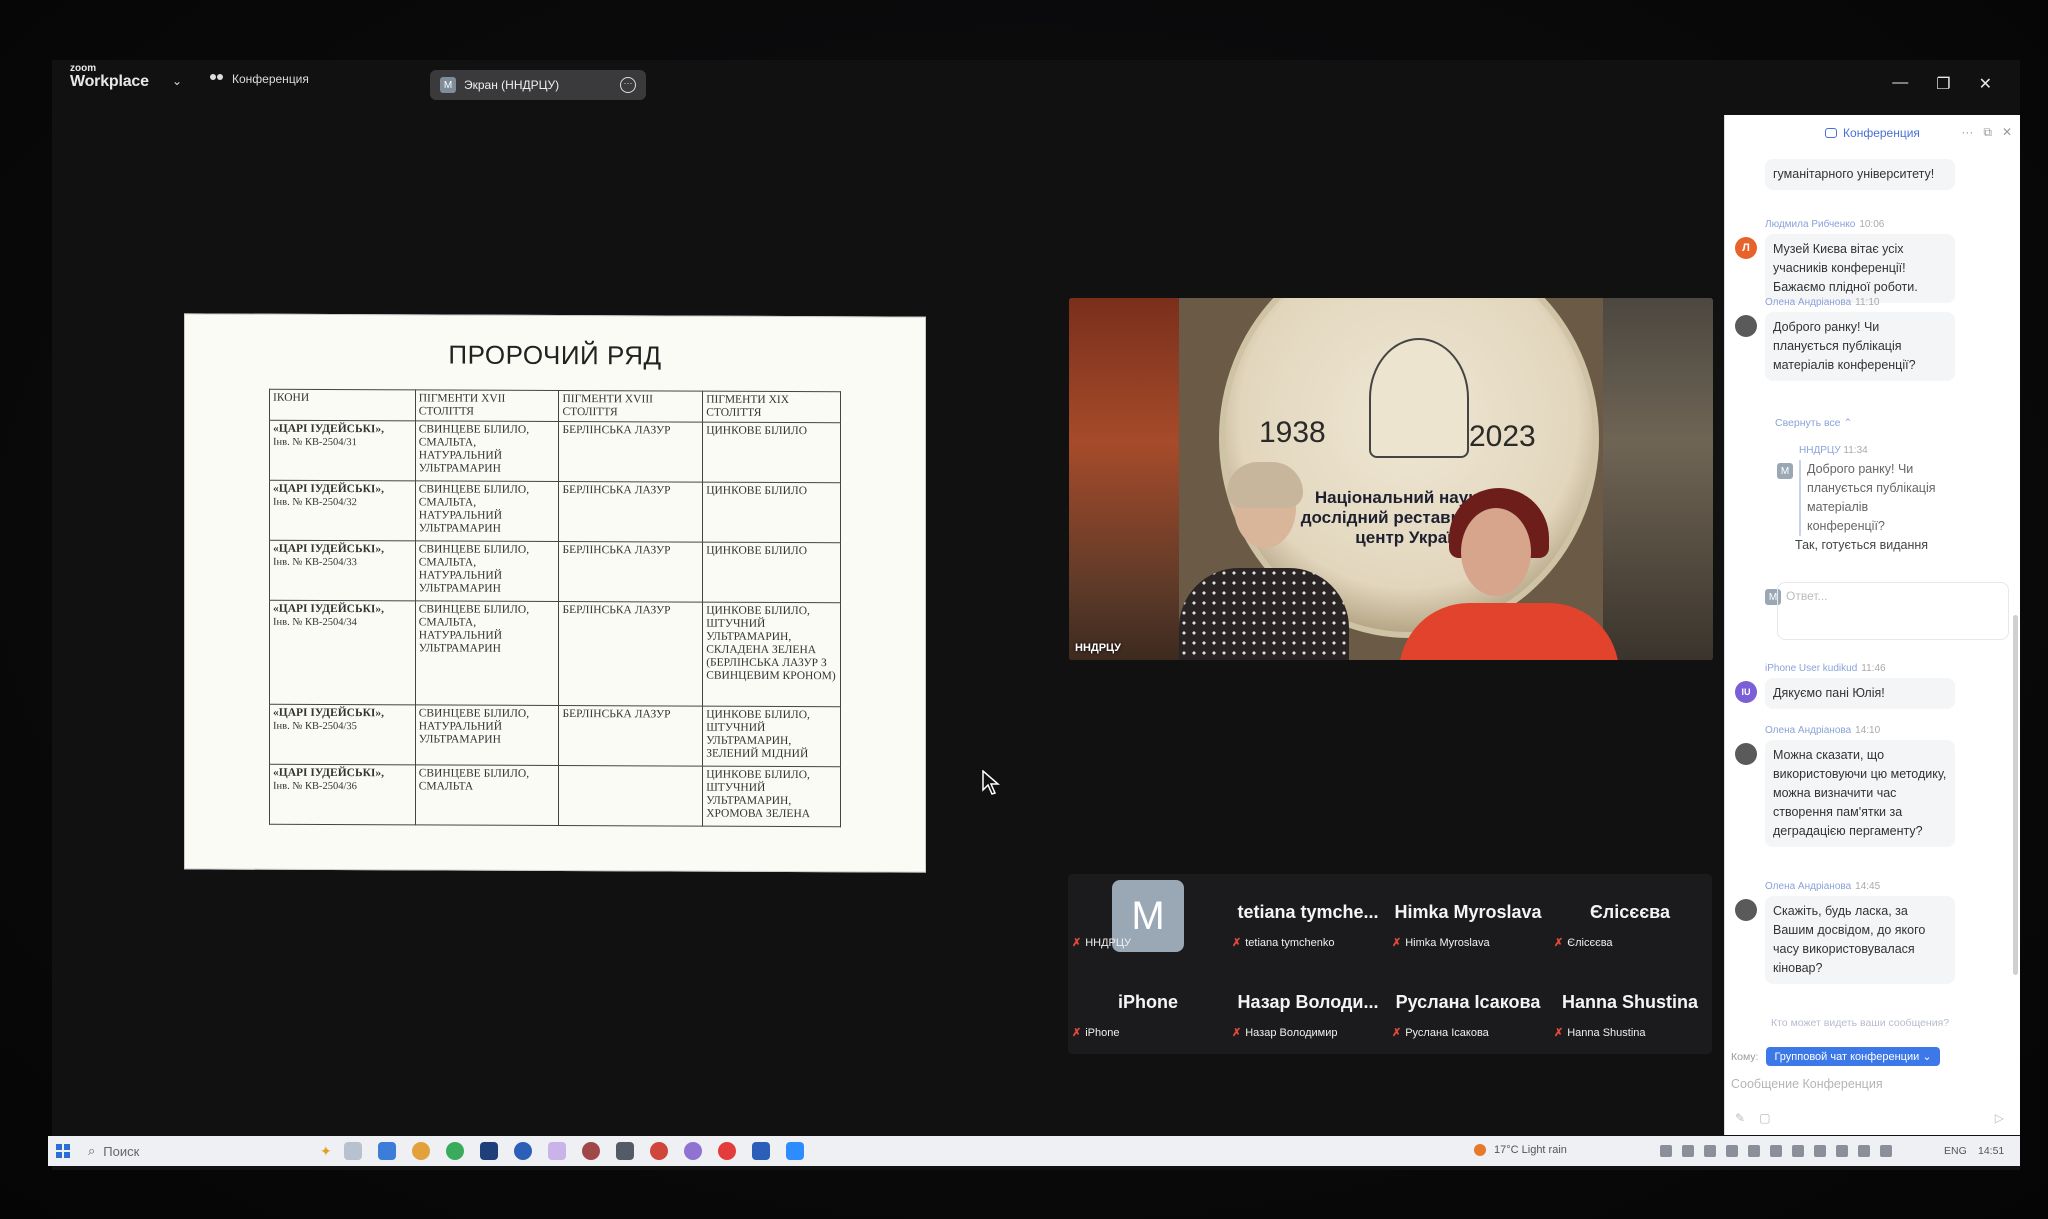 Image resolution: width=2048 pixels, height=1219 pixels. What do you see at coordinates (771, 452) in the screenshot?
I see `pigment-cell: ЦИНКОВЕ БІЛИЛО` at bounding box center [771, 452].